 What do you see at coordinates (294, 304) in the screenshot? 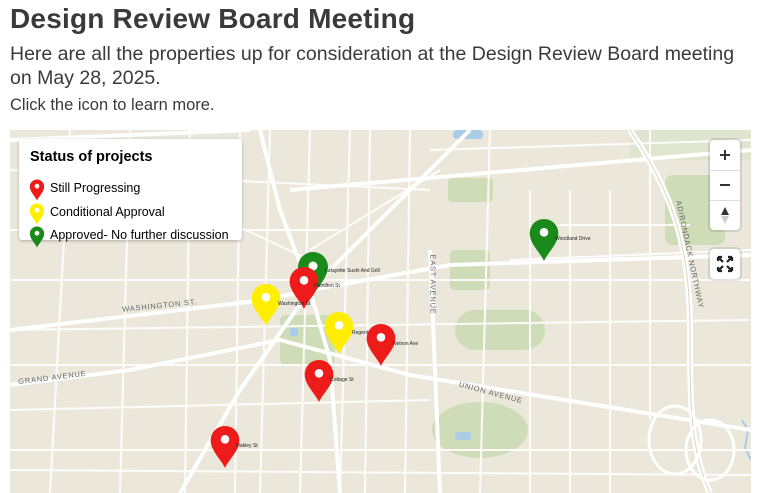
I see `marker-label: Washington St` at bounding box center [294, 304].